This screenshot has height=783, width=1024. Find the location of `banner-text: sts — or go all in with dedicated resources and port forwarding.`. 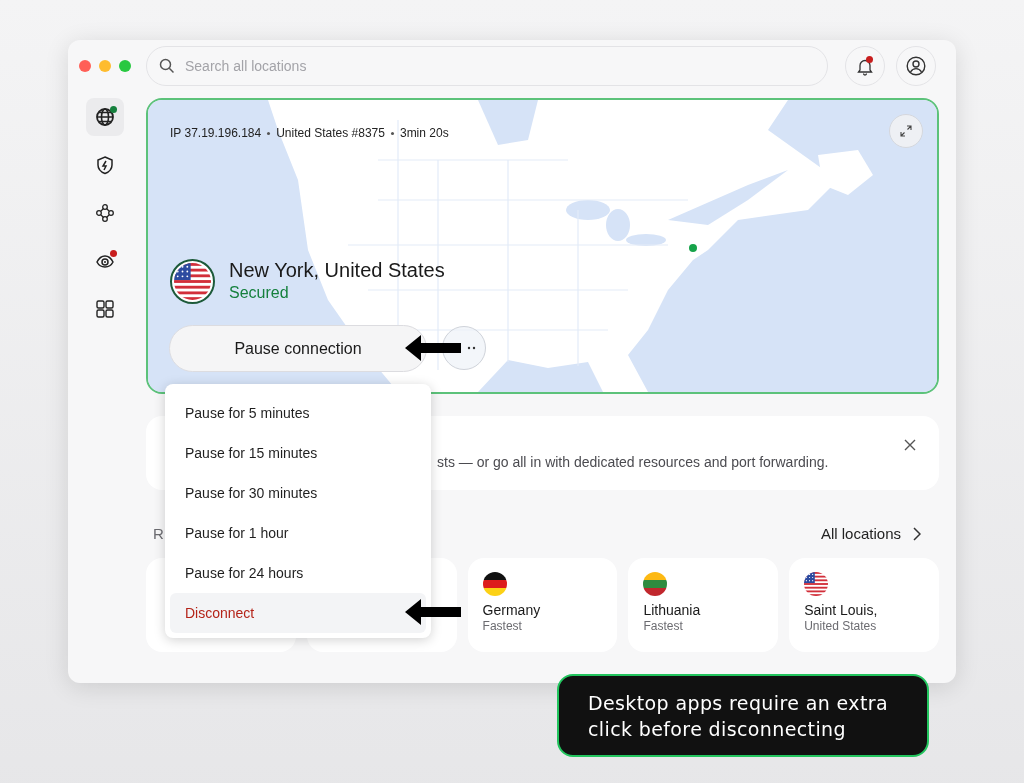

banner-text: sts — or go all in with dedicated resources and port forwarding. is located at coordinates (633, 462).